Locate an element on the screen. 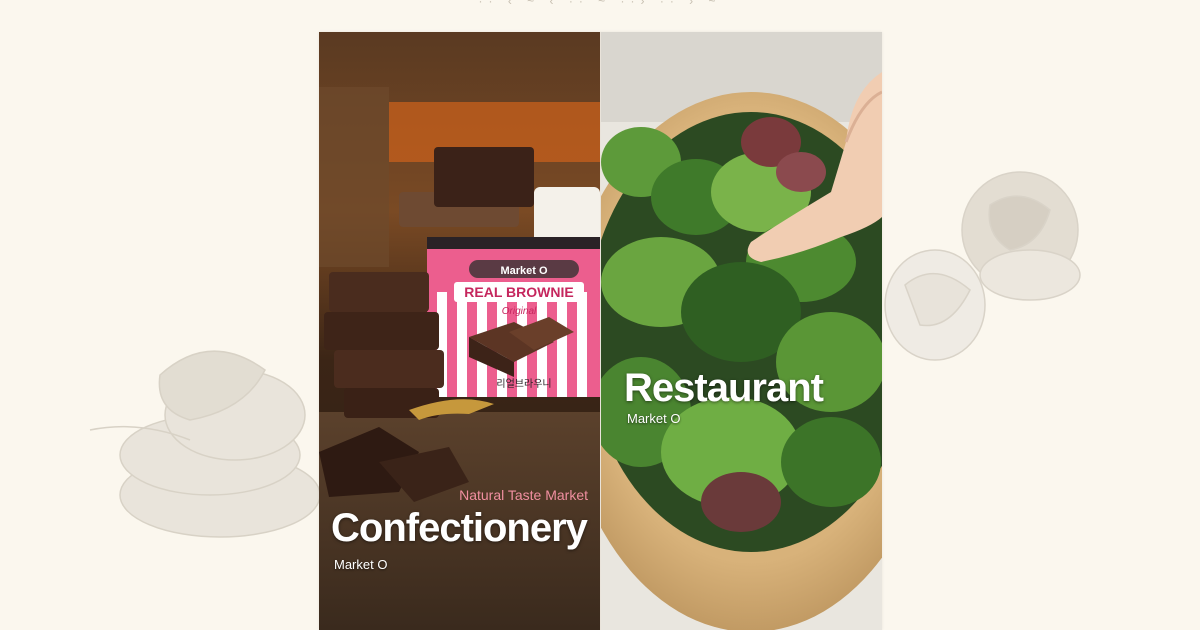 The width and height of the screenshot is (1200, 630). package-variant: Original is located at coordinates (519, 311).